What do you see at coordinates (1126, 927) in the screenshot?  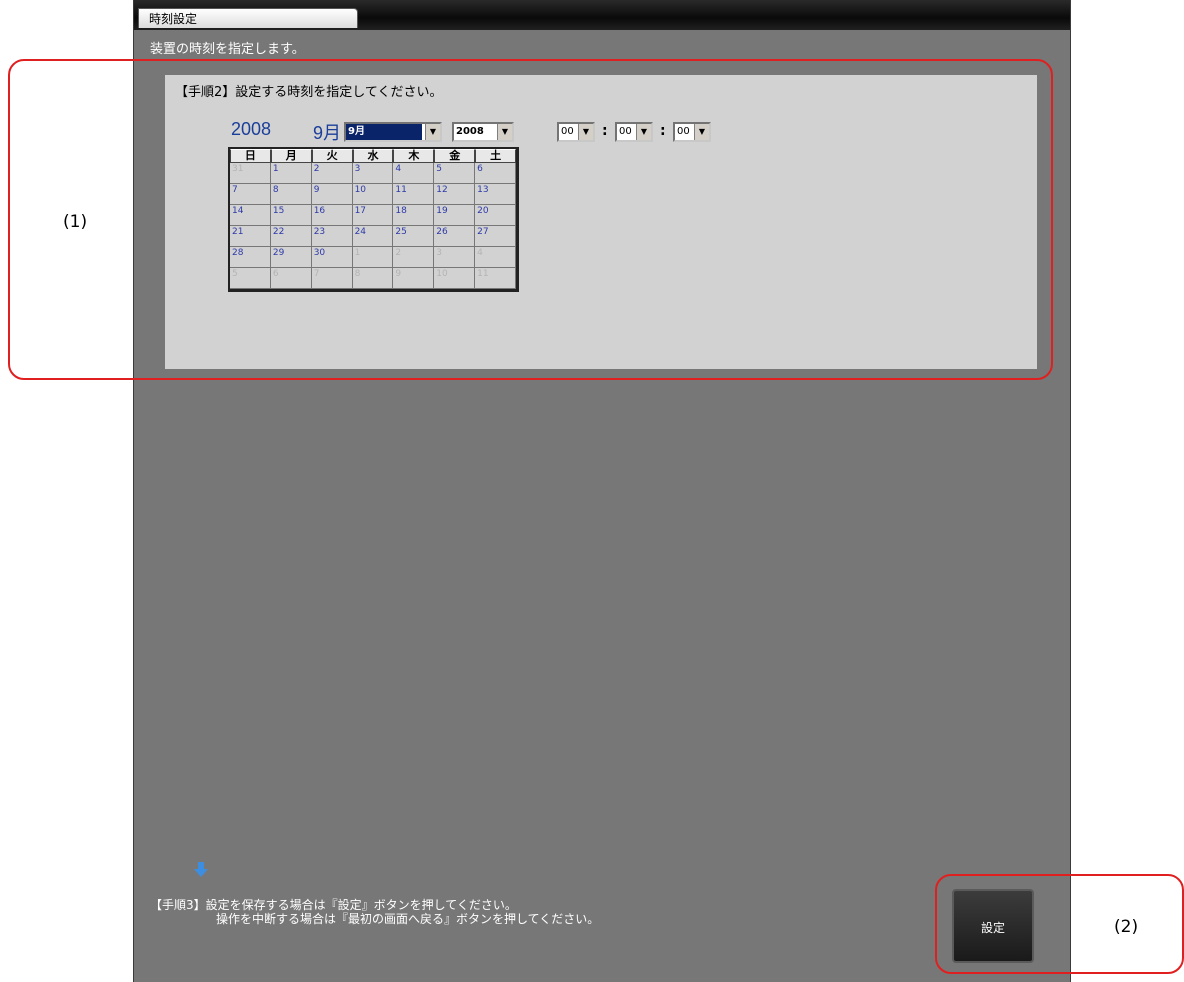 I see `annotation-label-2: (2)` at bounding box center [1126, 927].